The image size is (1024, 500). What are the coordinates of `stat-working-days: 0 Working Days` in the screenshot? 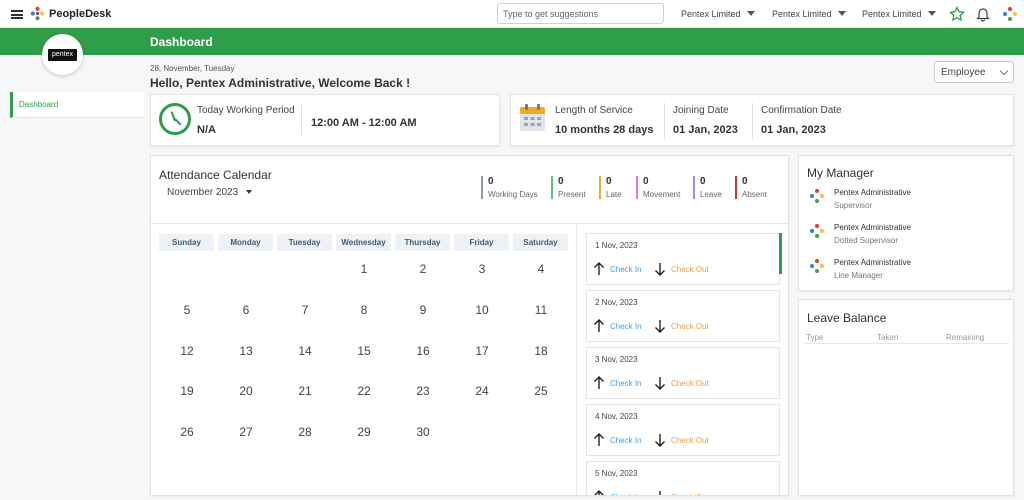 It's located at (509, 187).